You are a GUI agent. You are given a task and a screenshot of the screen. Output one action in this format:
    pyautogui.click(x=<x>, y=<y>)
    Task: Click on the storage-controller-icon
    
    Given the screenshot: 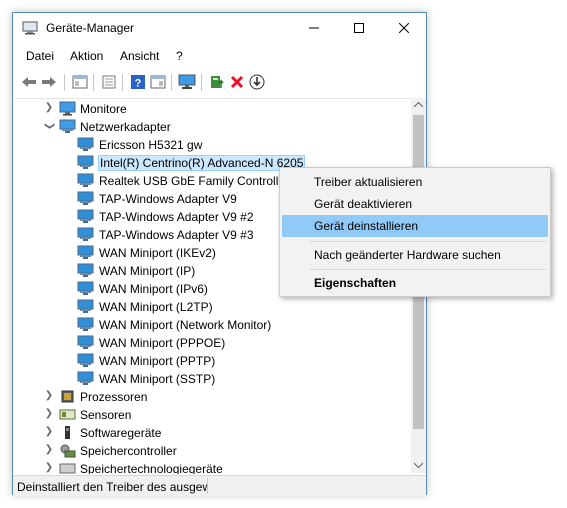 What is the action you would take?
    pyautogui.click(x=68, y=451)
    